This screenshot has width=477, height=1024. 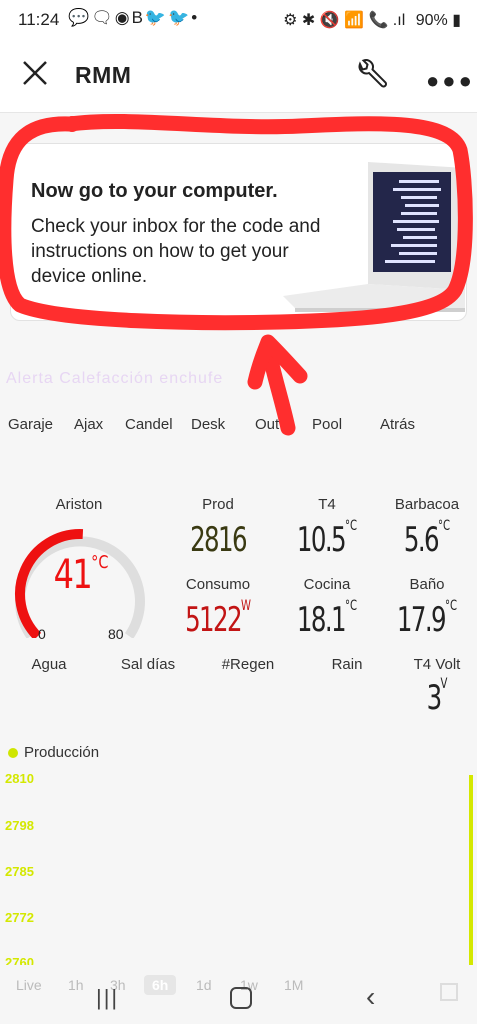 I want to click on tile-t4-value: 10.5°C, so click(x=327, y=539).